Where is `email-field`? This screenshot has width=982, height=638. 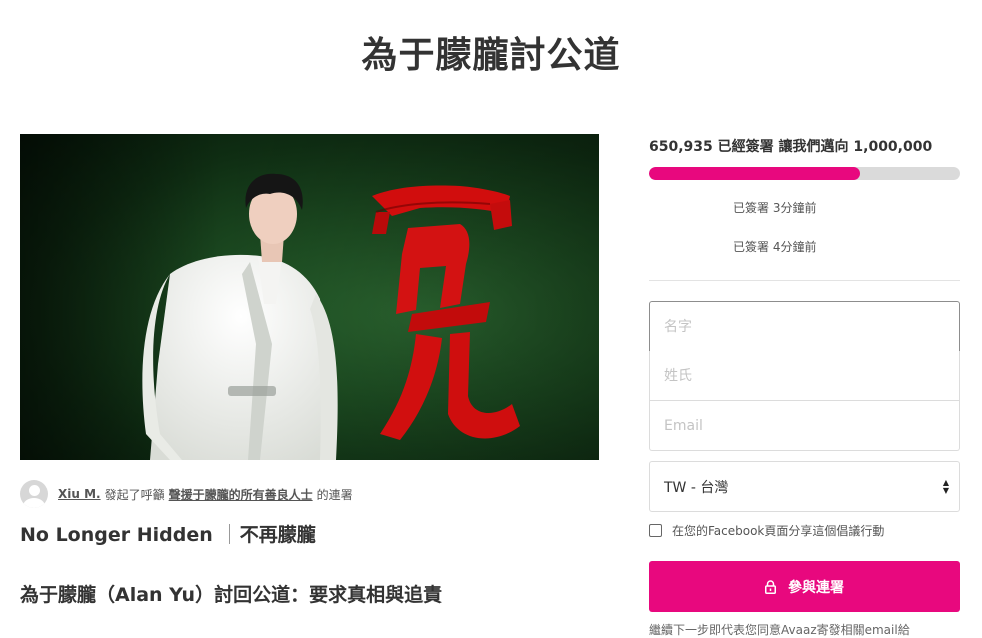
email-field is located at coordinates (804, 426).